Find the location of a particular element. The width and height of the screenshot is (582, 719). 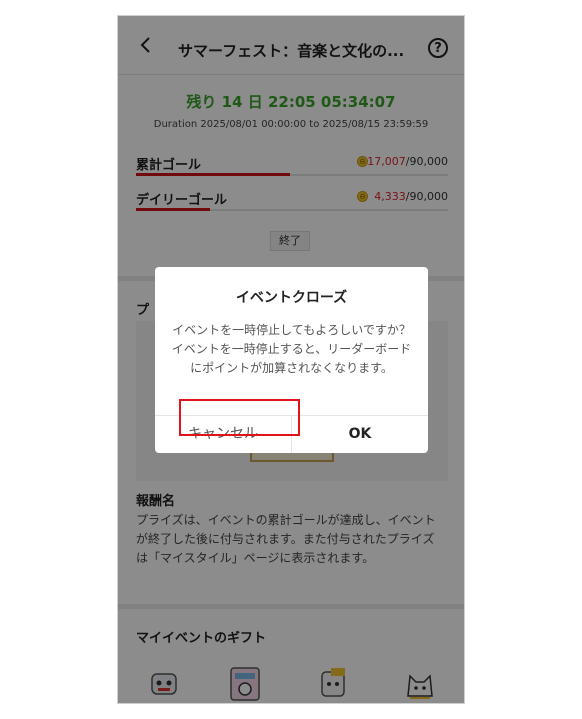

dialog-title: イベントクローズ is located at coordinates (291, 298).